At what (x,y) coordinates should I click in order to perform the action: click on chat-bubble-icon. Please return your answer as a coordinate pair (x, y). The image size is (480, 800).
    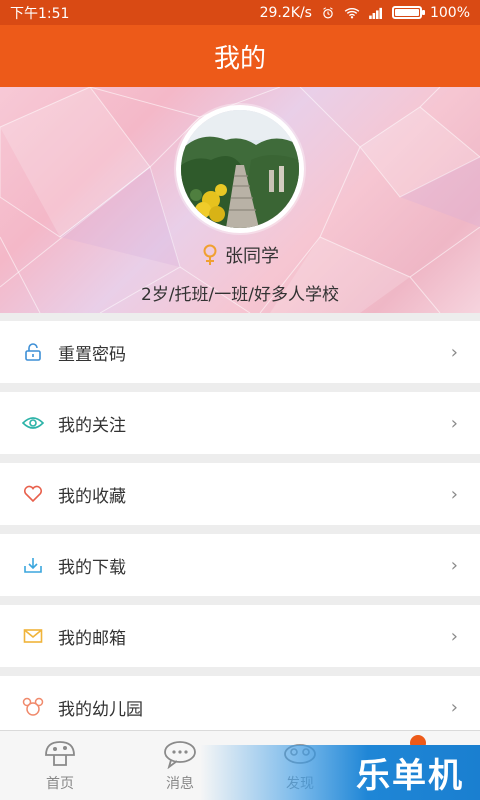
    Looking at the image, I should click on (180, 754).